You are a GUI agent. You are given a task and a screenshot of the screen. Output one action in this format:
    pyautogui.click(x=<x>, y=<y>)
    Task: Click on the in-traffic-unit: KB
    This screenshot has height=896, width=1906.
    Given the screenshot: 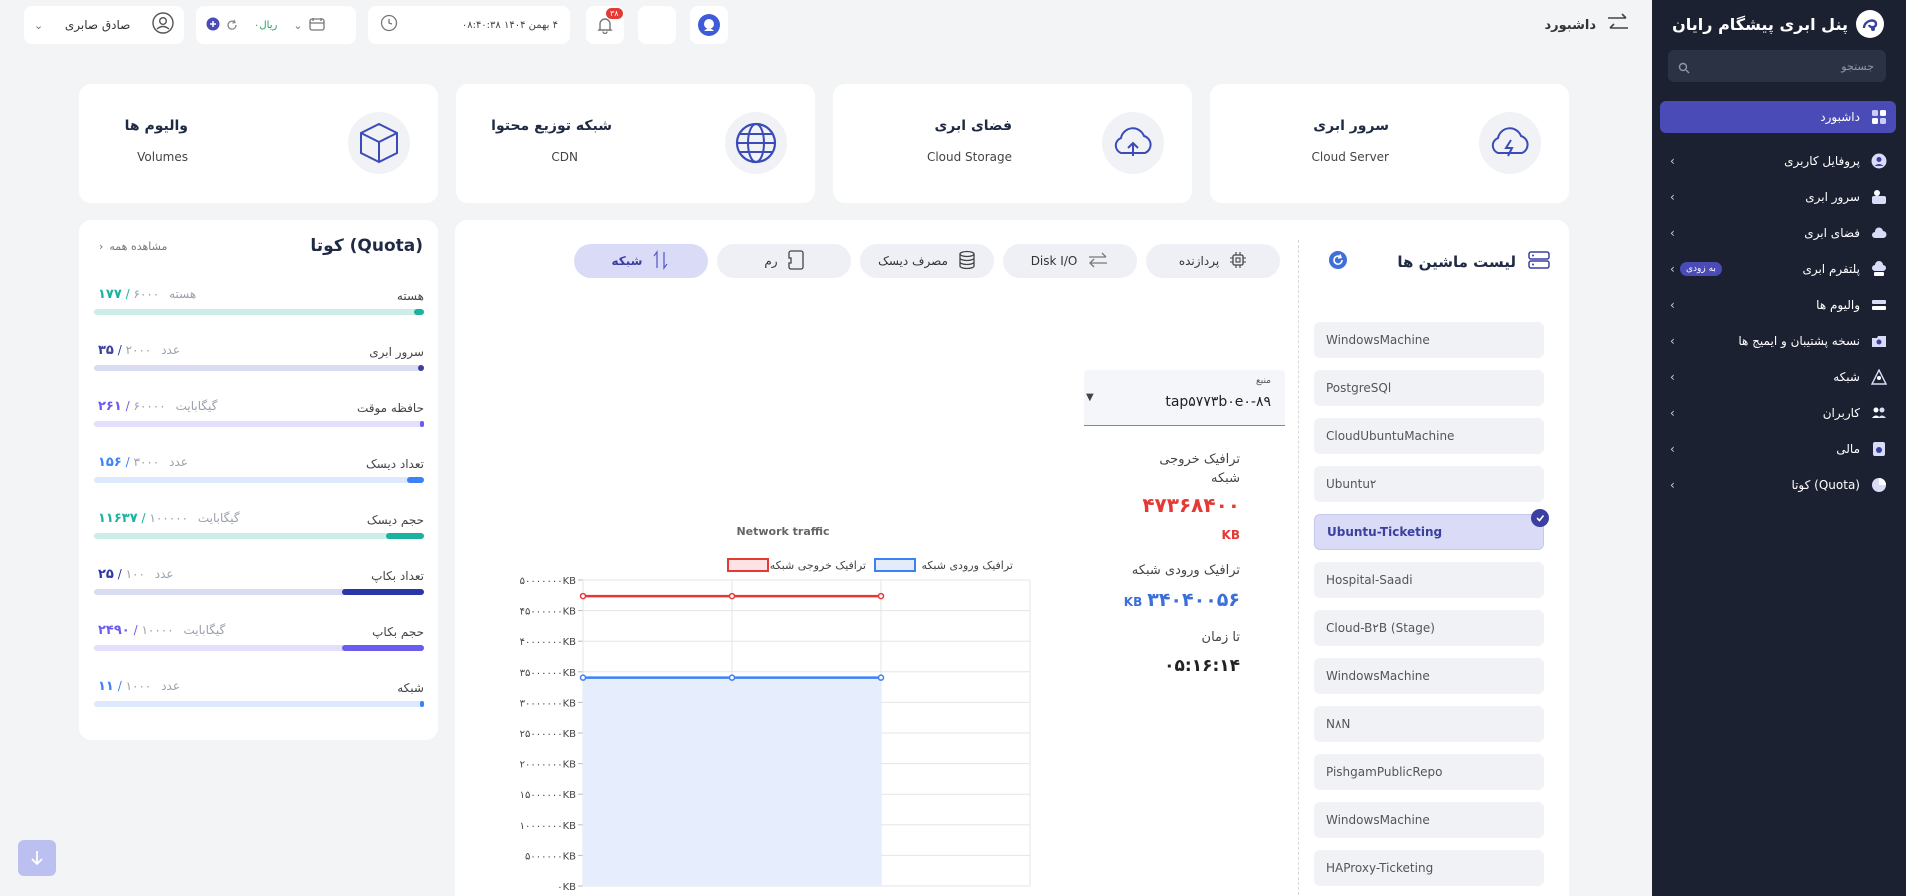 What is the action you would take?
    pyautogui.click(x=1133, y=602)
    